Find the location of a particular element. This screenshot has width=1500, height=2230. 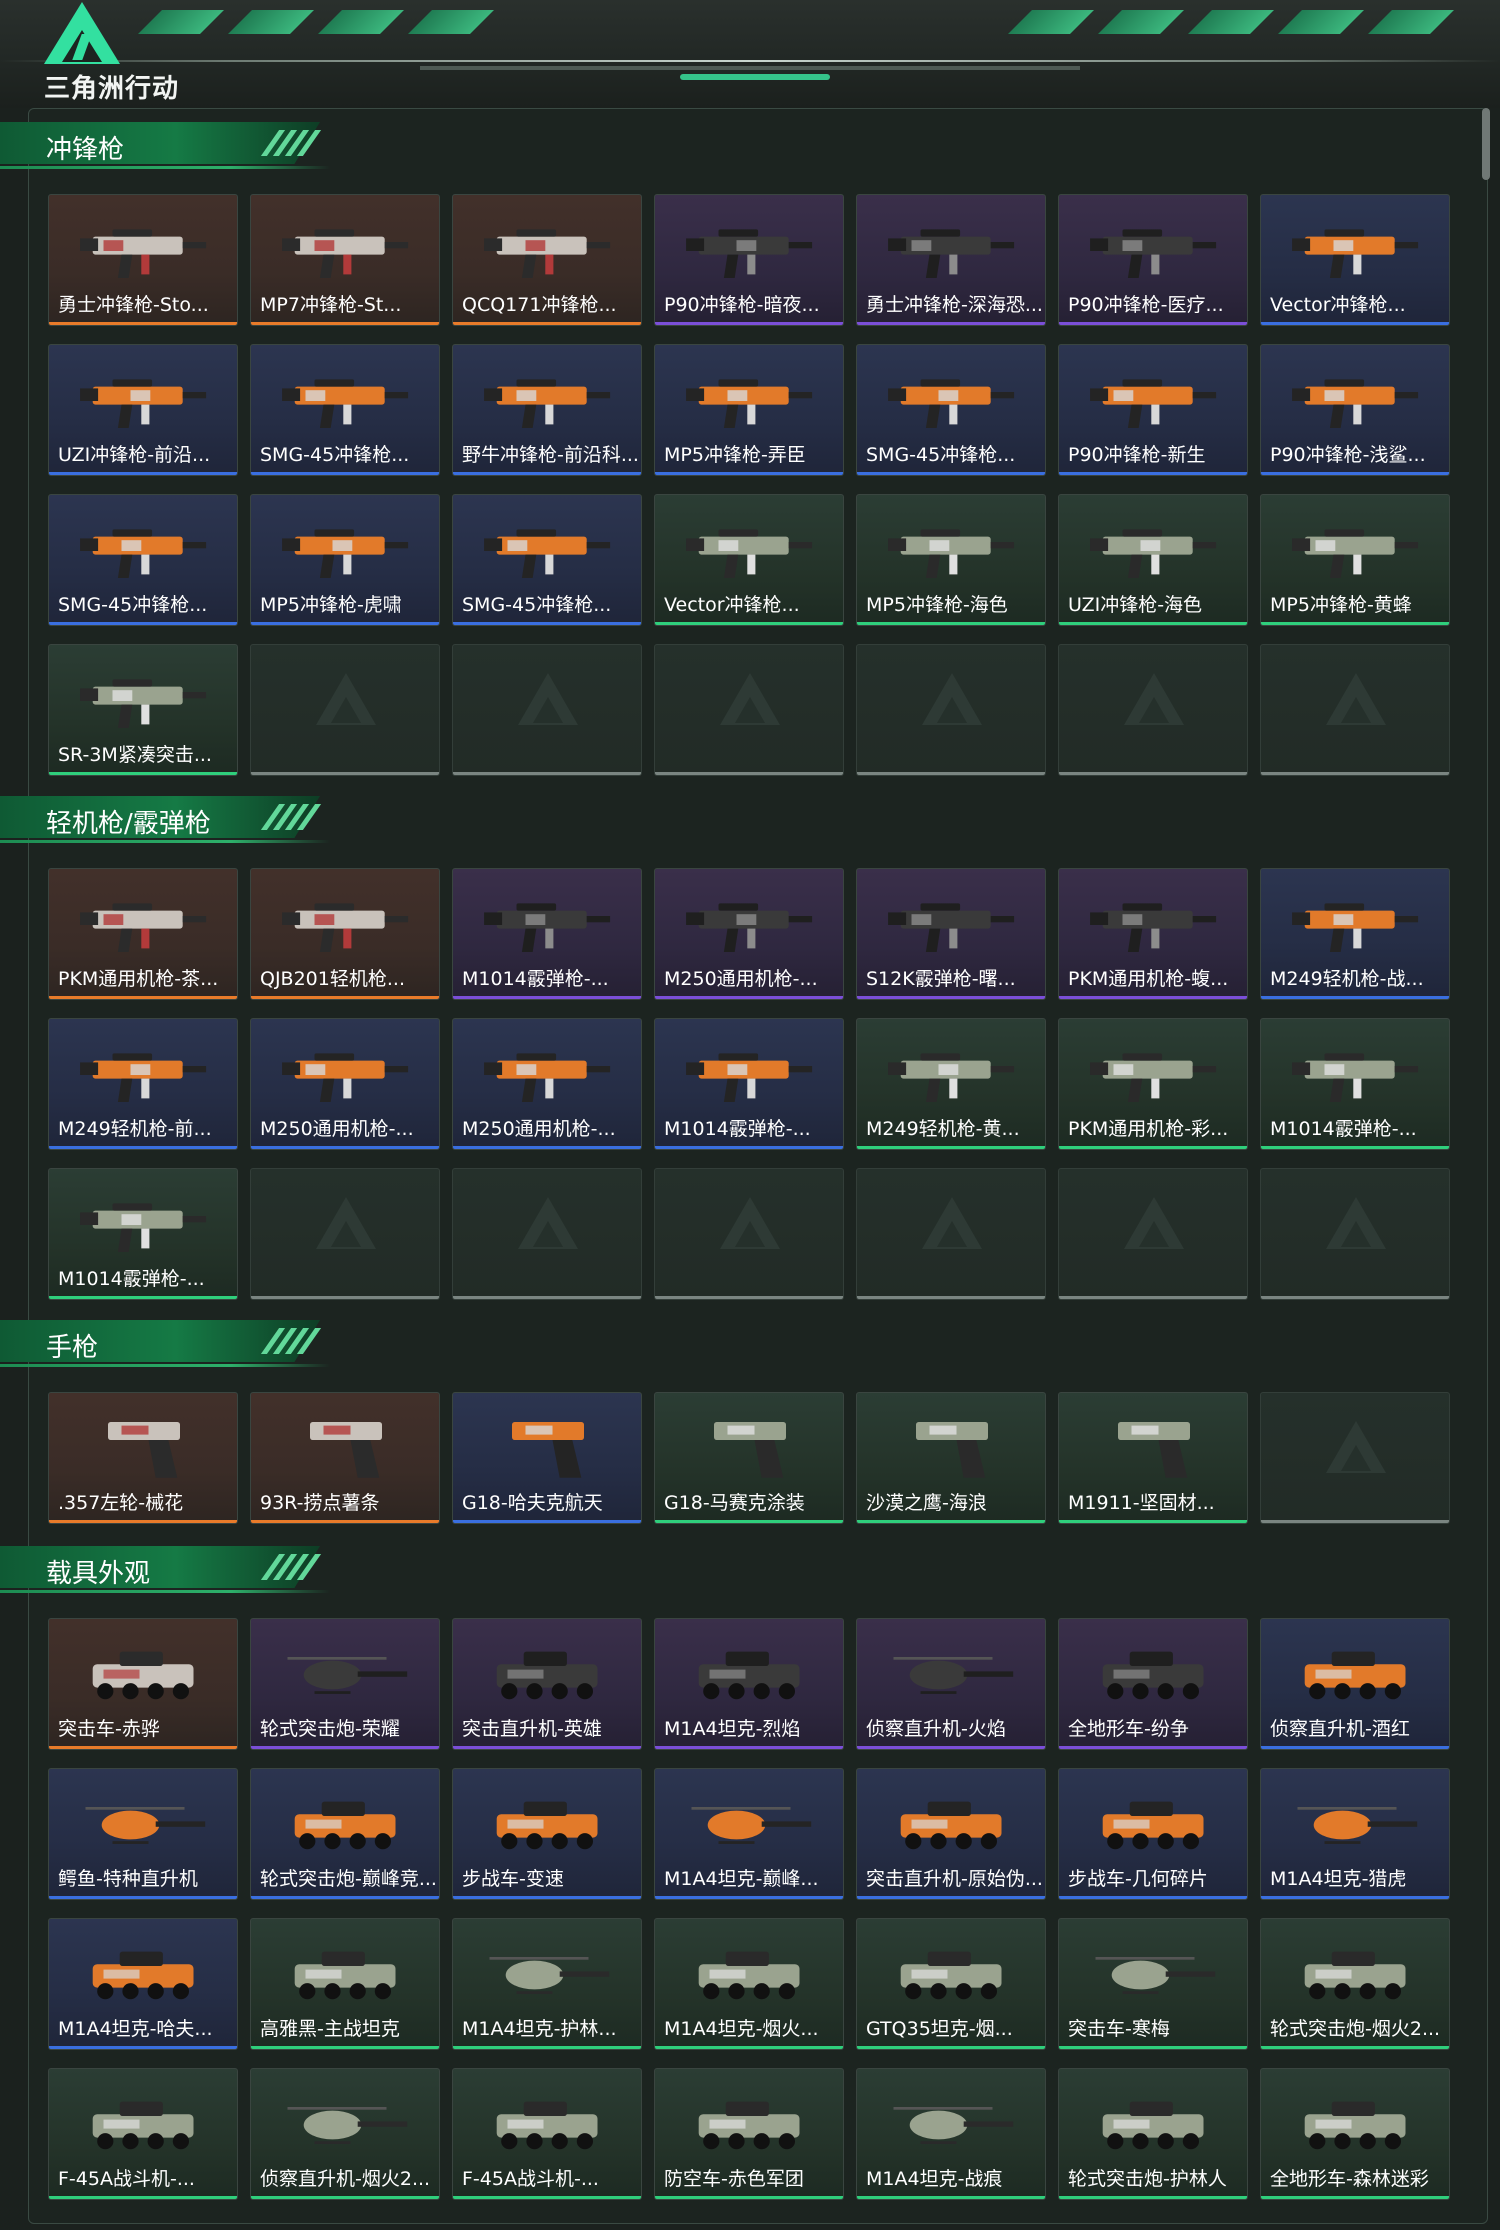

skin-card: G18-哈夫克航天 is located at coordinates (547, 1458).